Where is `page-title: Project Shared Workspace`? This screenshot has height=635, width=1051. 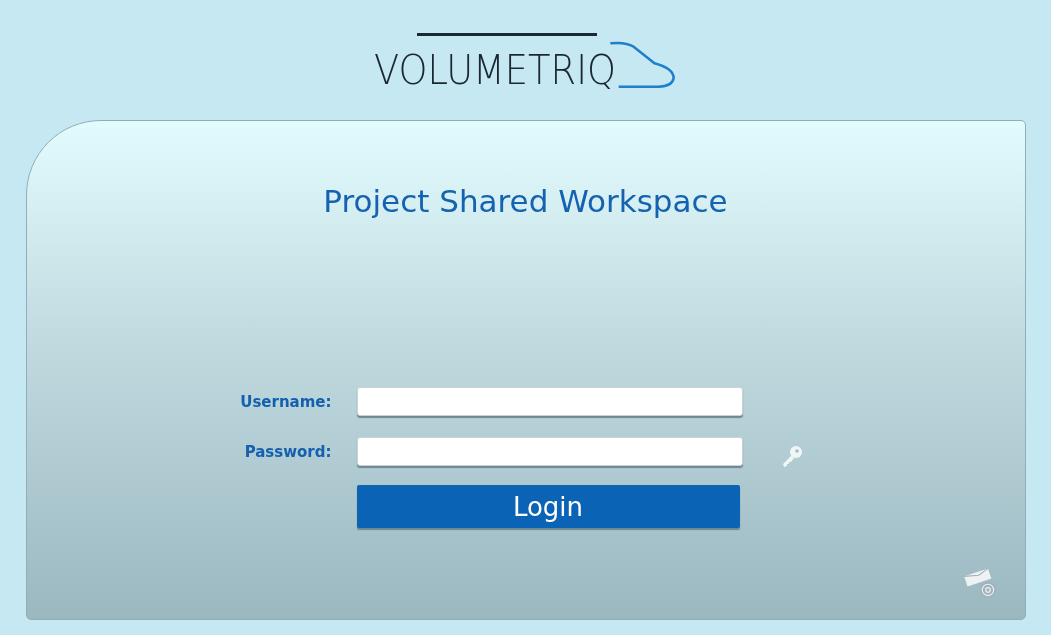
page-title: Project Shared Workspace is located at coordinates (525, 201).